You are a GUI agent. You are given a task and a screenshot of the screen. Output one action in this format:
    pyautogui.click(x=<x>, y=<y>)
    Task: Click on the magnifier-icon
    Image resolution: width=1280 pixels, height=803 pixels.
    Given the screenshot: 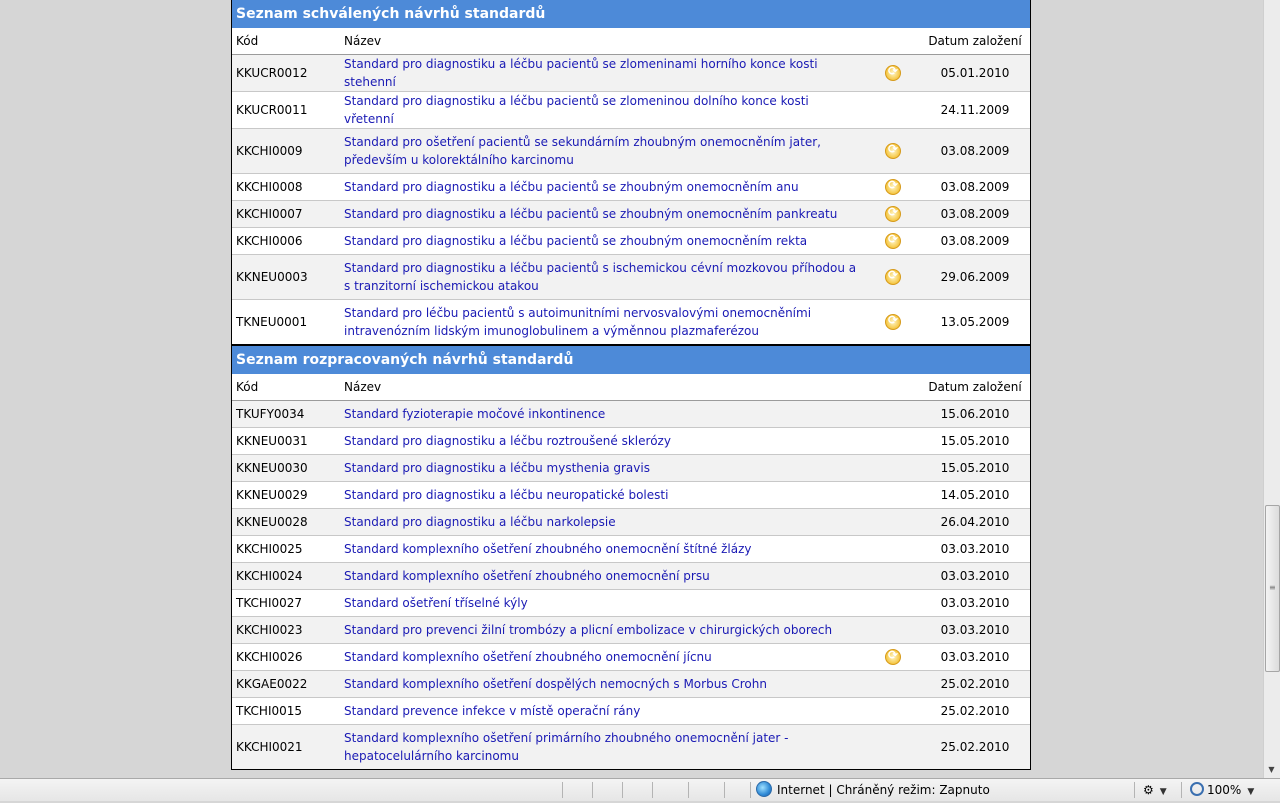 What is the action you would take?
    pyautogui.click(x=1197, y=789)
    